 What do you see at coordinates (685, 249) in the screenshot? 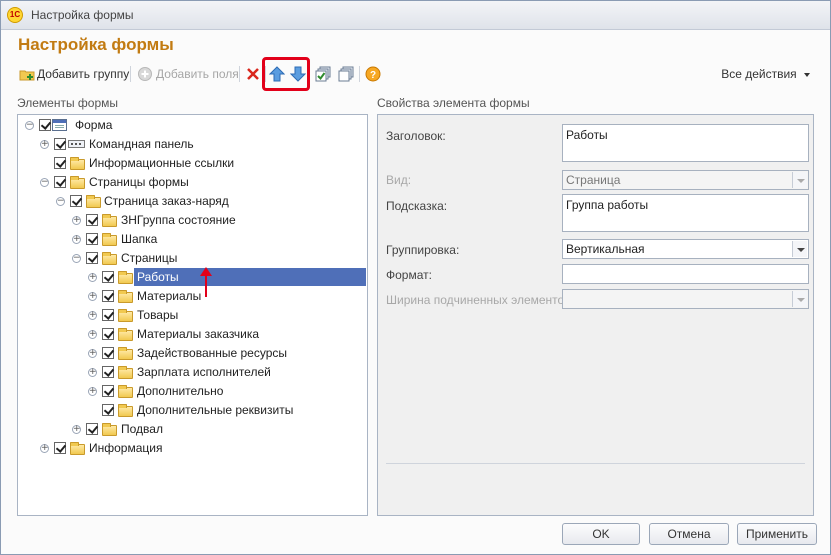
I see `grouping-select: Вертикальная` at bounding box center [685, 249].